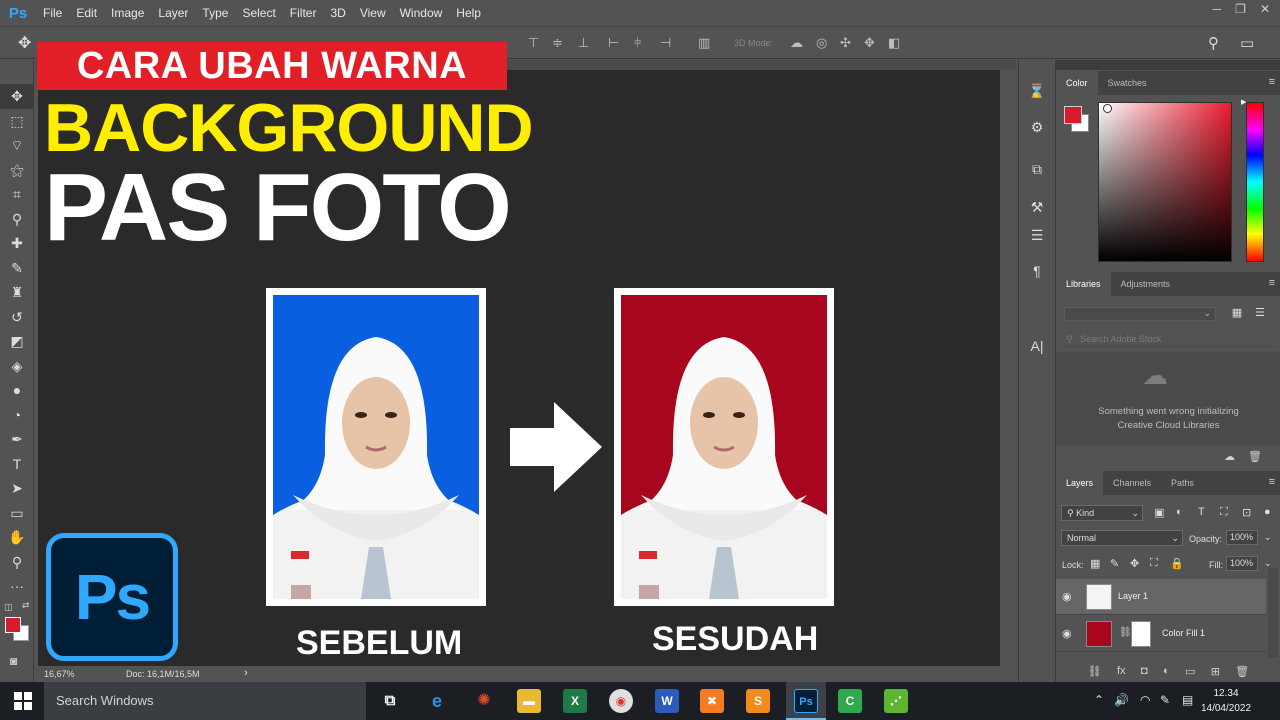 This screenshot has height=720, width=1280. What do you see at coordinates (26, 605) in the screenshot?
I see `swap-colors-icon: ⇄` at bounding box center [26, 605].